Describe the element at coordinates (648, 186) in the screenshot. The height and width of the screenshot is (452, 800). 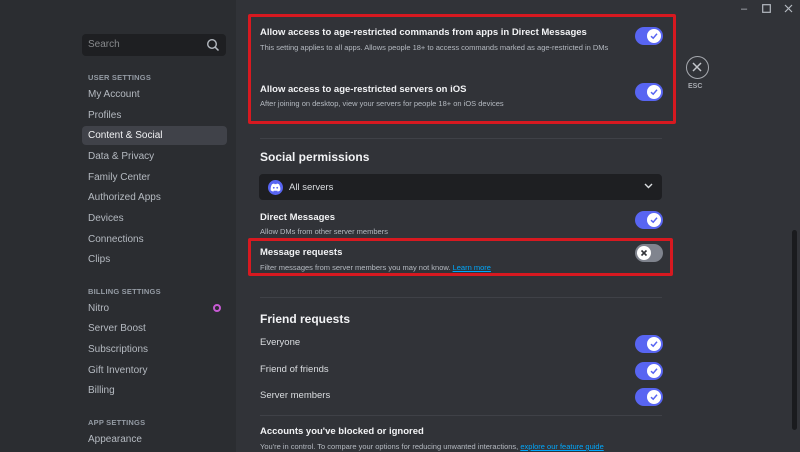
I see `chevron-down-icon` at that location.